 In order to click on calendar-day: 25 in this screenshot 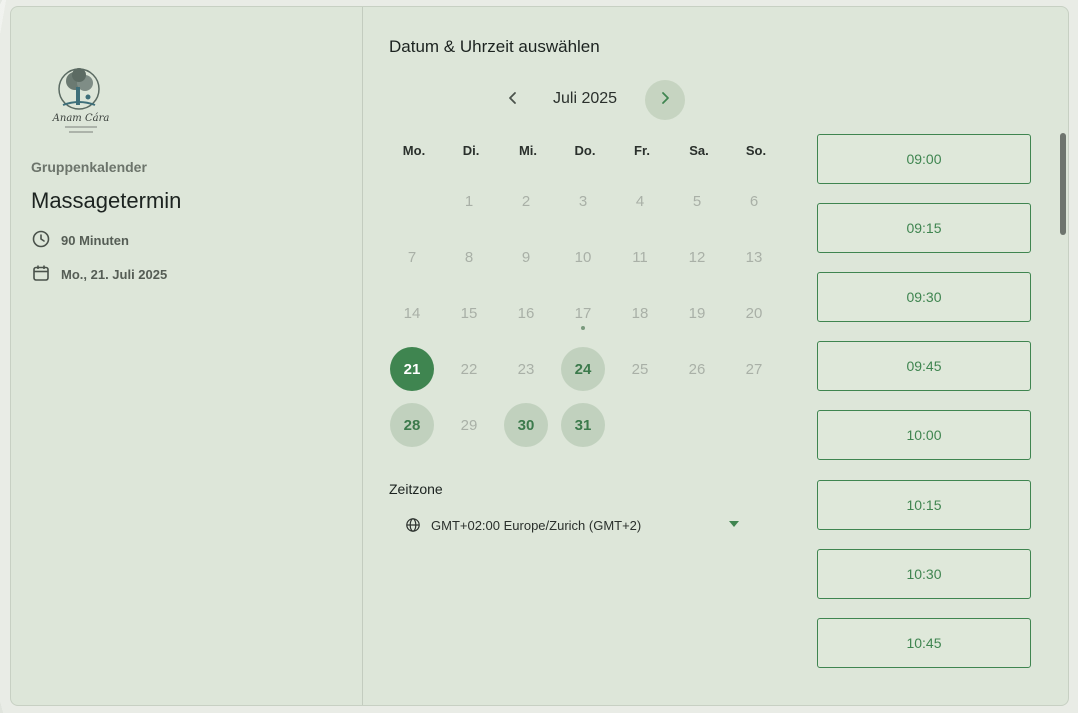, I will do `click(640, 369)`.